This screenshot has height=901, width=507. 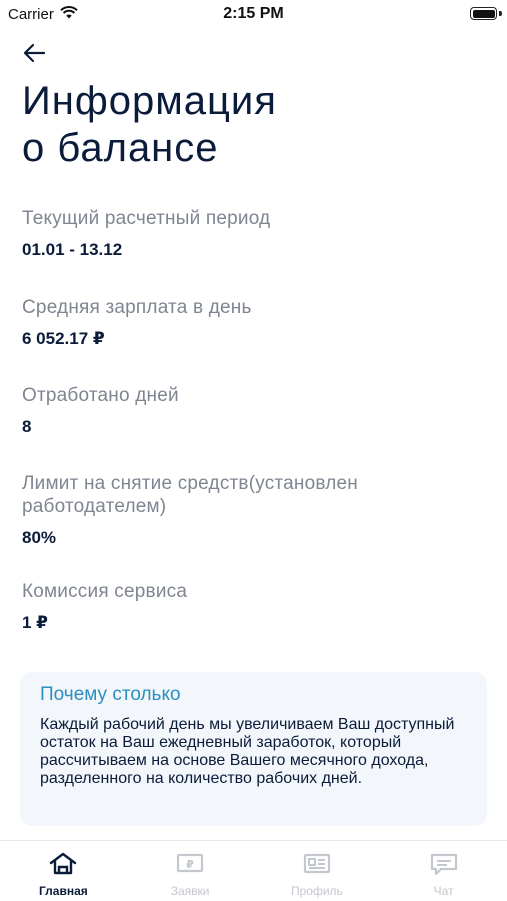 What do you see at coordinates (63, 891) in the screenshot?
I see `tab-label: Главная` at bounding box center [63, 891].